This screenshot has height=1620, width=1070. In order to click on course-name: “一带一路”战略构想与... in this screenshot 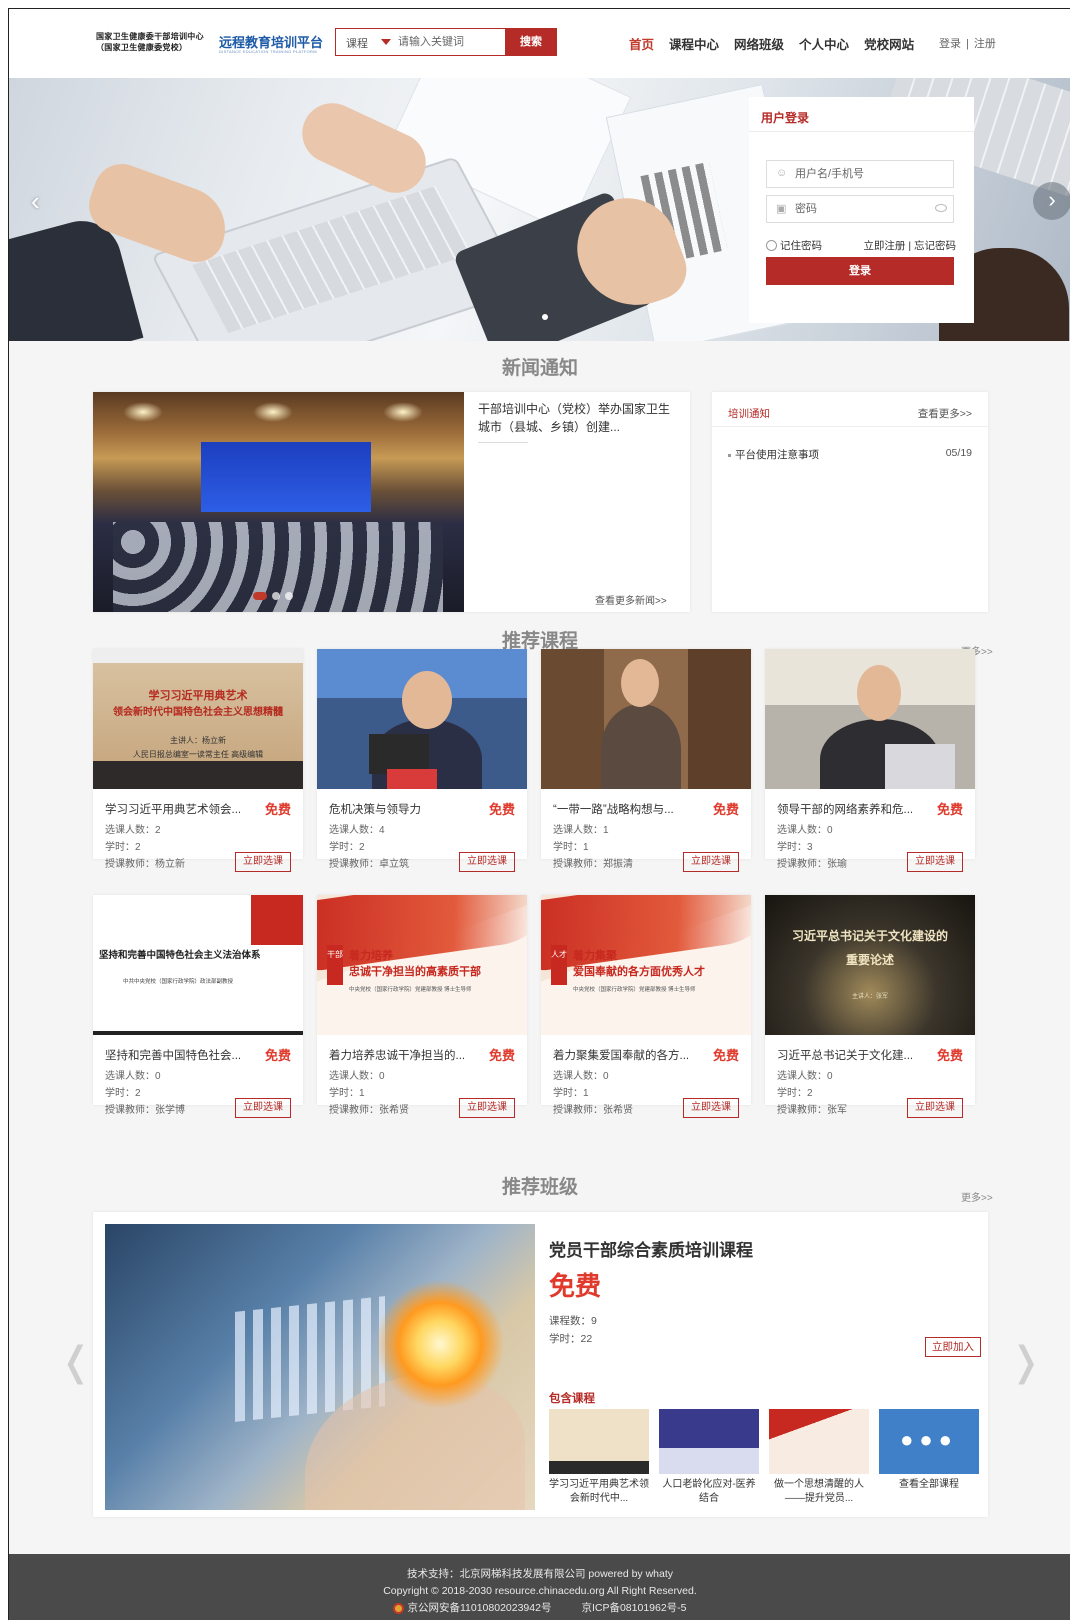, I will do `click(623, 809)`.